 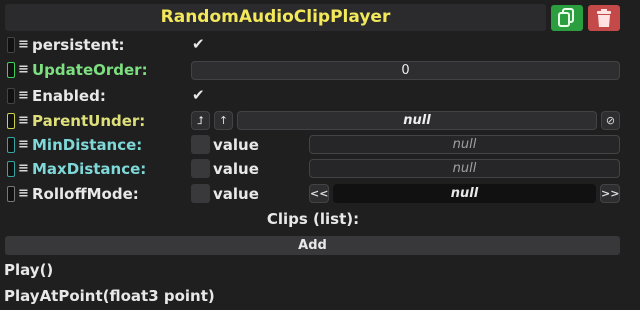 I want to click on min-distance-value-label: value, so click(x=236, y=145).